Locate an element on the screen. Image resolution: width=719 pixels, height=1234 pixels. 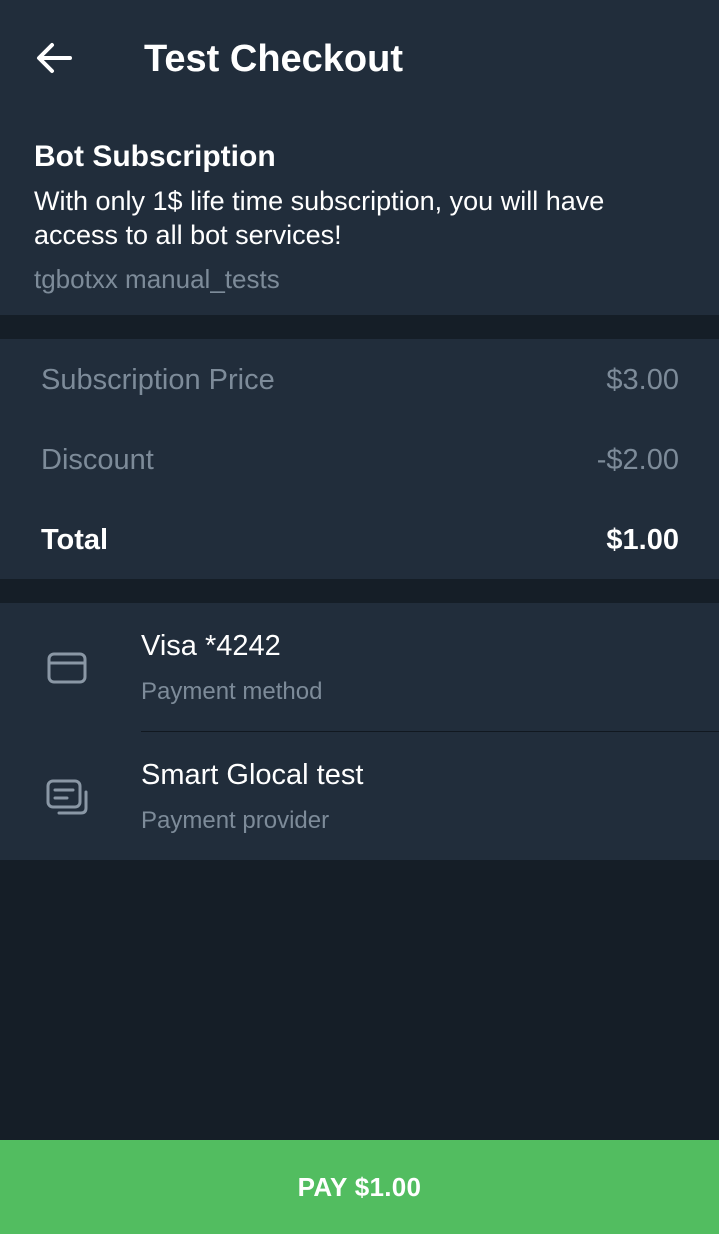
payment-provider-subtitle: Payment provider is located at coordinates (235, 820).